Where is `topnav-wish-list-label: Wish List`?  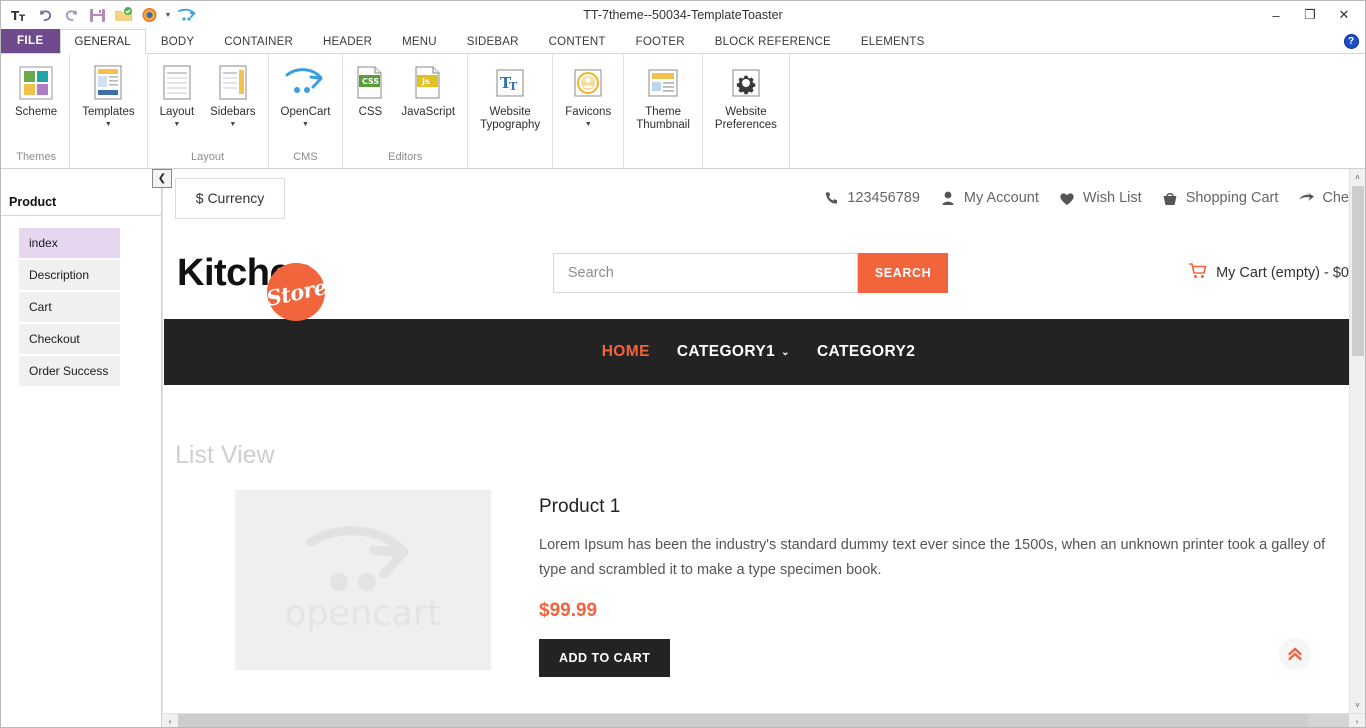
topnav-wish-list-label: Wish List is located at coordinates (1112, 198).